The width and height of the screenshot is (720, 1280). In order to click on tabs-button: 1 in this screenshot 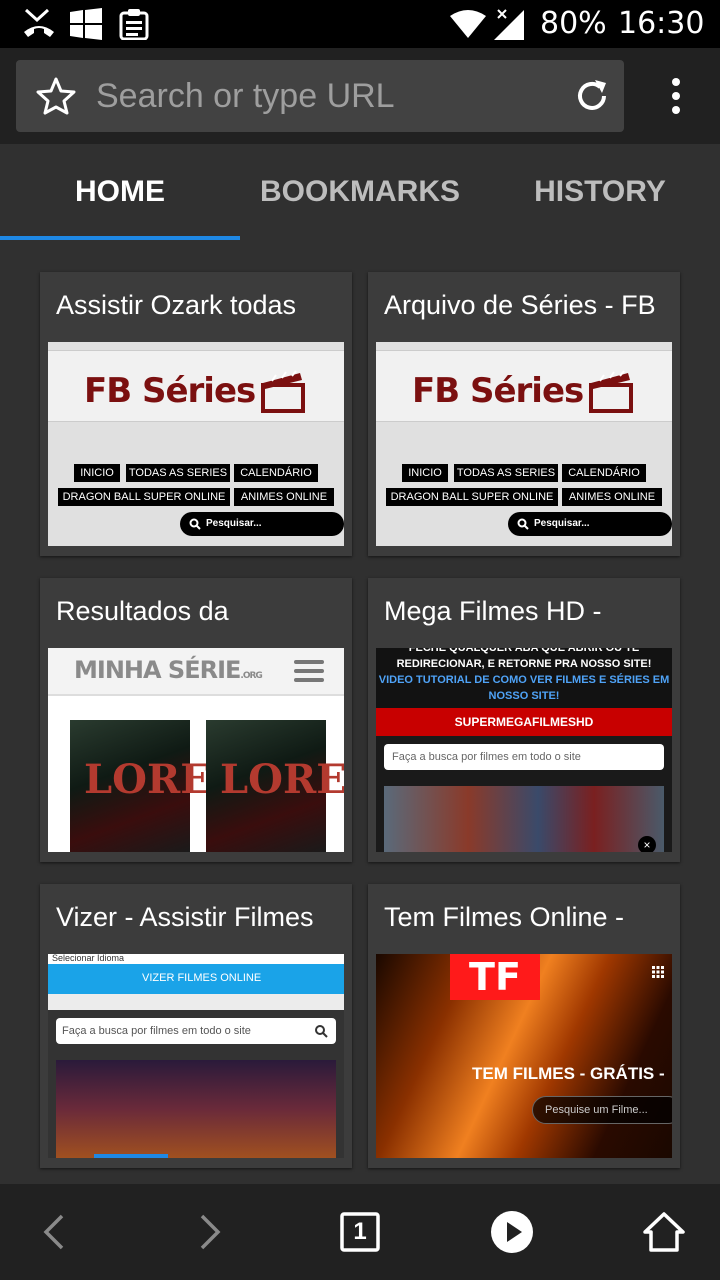, I will do `click(360, 1232)`.